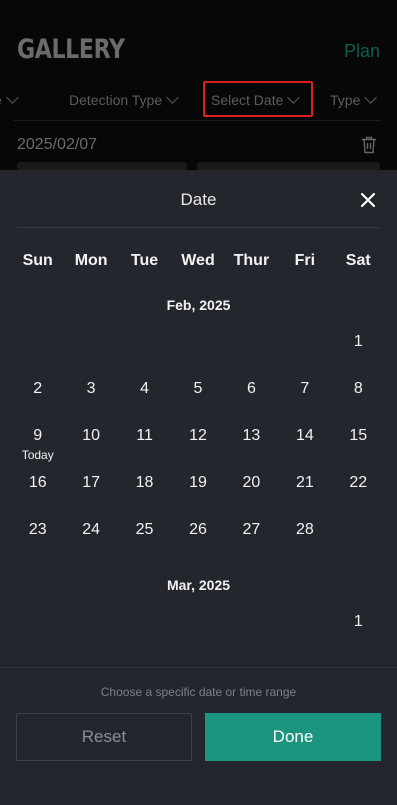 The height and width of the screenshot is (805, 397). What do you see at coordinates (368, 200) in the screenshot?
I see `close-icon` at bounding box center [368, 200].